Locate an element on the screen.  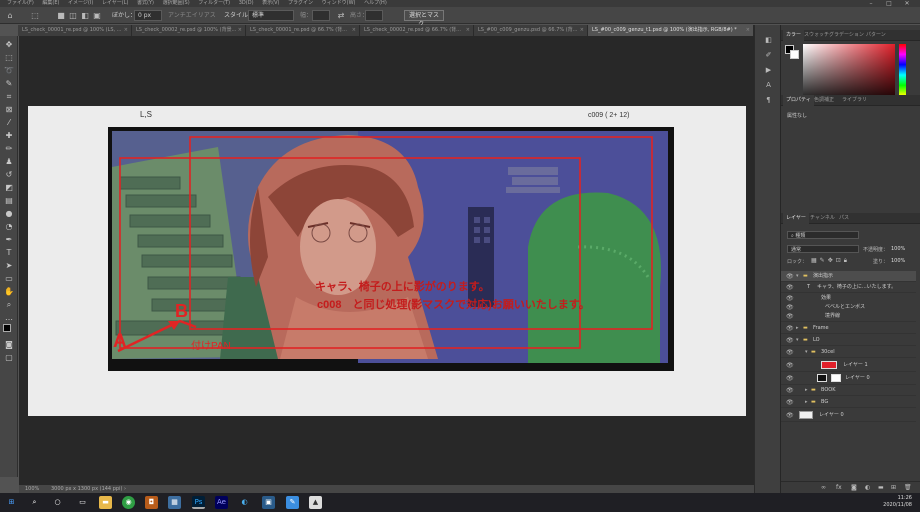
eyedropper-tool-icon: ⁄ is located at coordinates (9, 123).